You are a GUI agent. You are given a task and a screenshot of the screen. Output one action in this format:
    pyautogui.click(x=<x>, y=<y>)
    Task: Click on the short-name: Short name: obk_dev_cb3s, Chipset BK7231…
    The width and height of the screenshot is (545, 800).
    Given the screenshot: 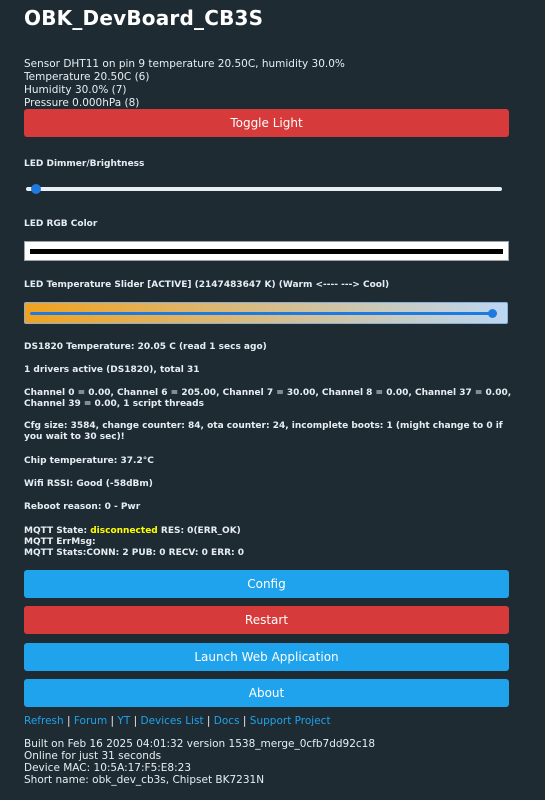 What is the action you would take?
    pyautogui.click(x=144, y=780)
    